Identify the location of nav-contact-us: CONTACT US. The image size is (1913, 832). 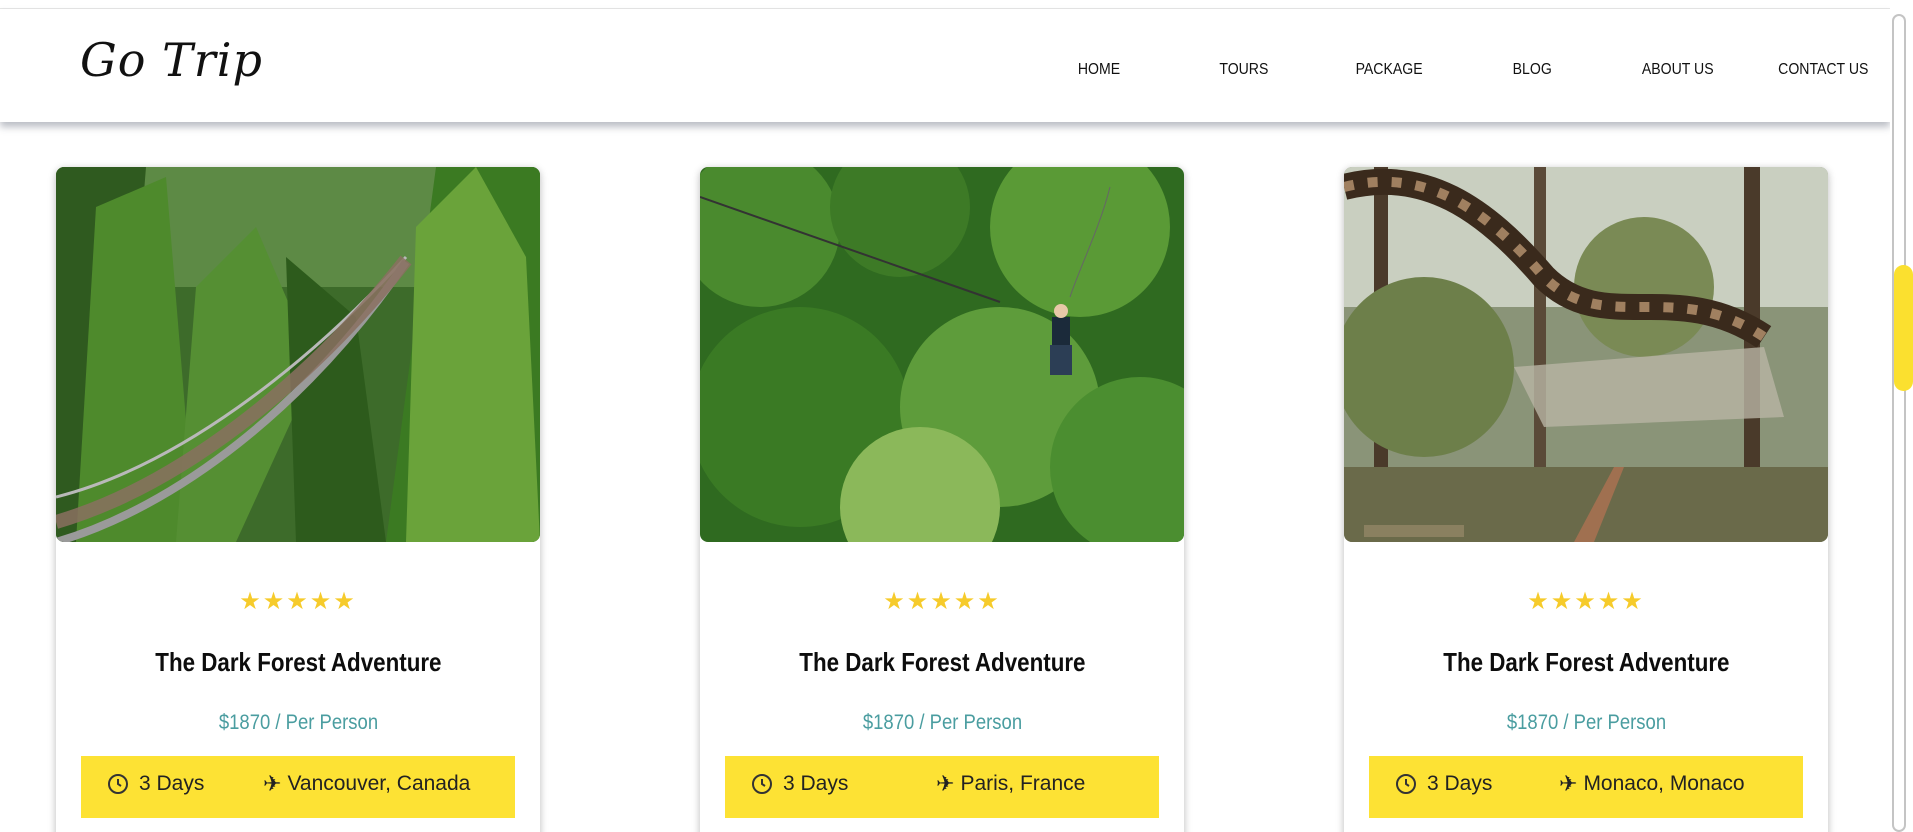
(1823, 70).